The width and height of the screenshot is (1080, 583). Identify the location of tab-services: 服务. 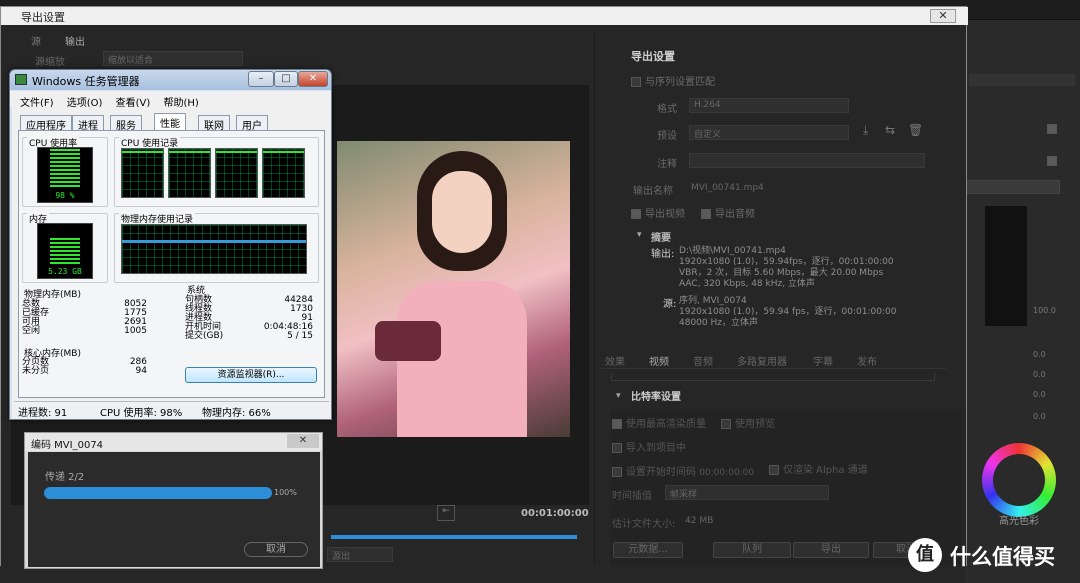
(126, 123).